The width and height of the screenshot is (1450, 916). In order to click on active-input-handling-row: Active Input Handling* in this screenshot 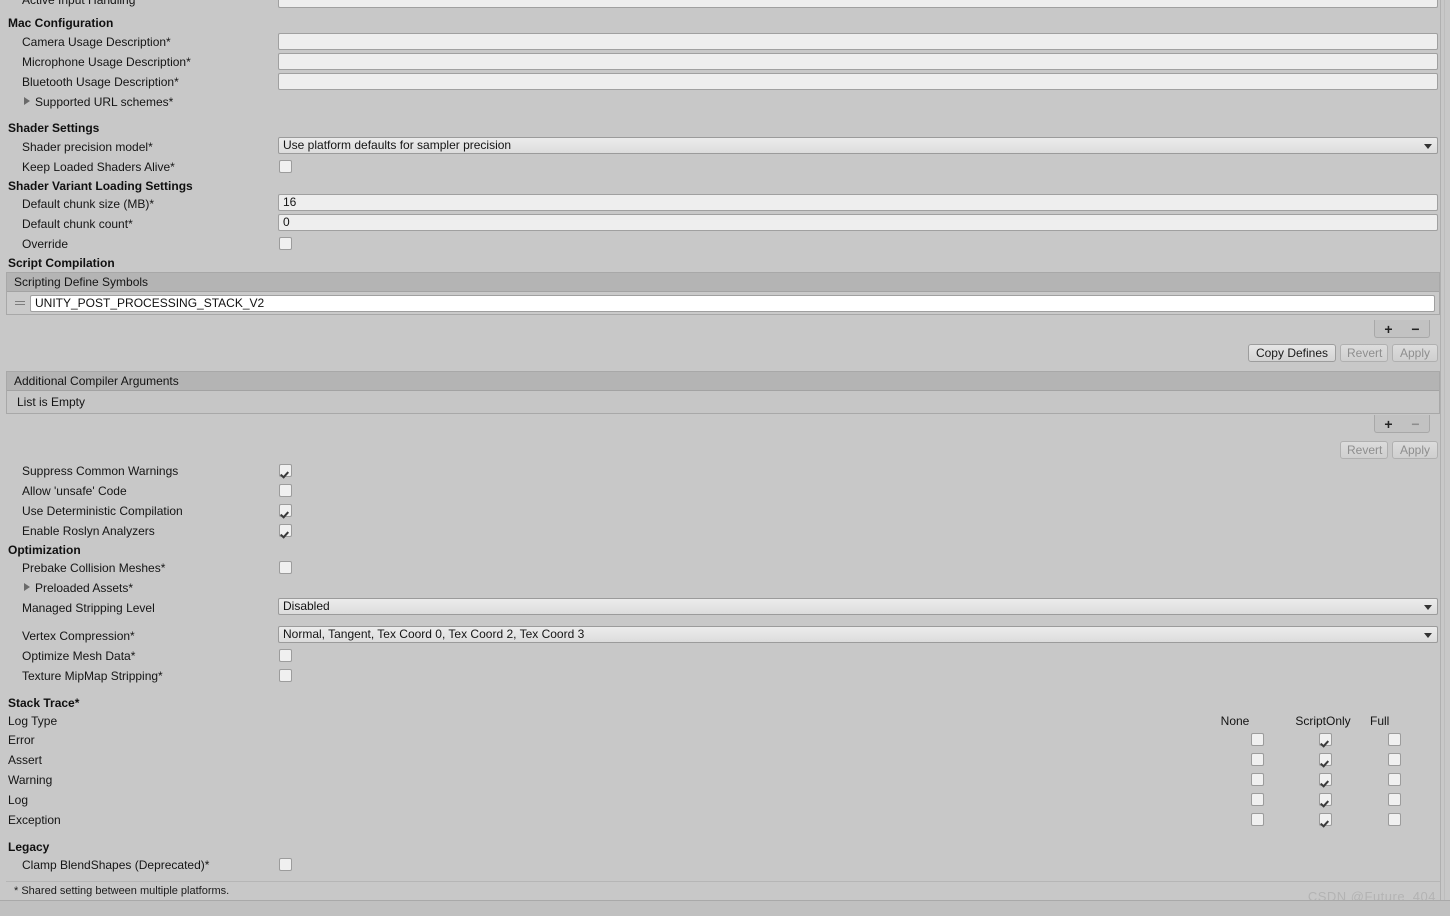, I will do `click(725, 5)`.